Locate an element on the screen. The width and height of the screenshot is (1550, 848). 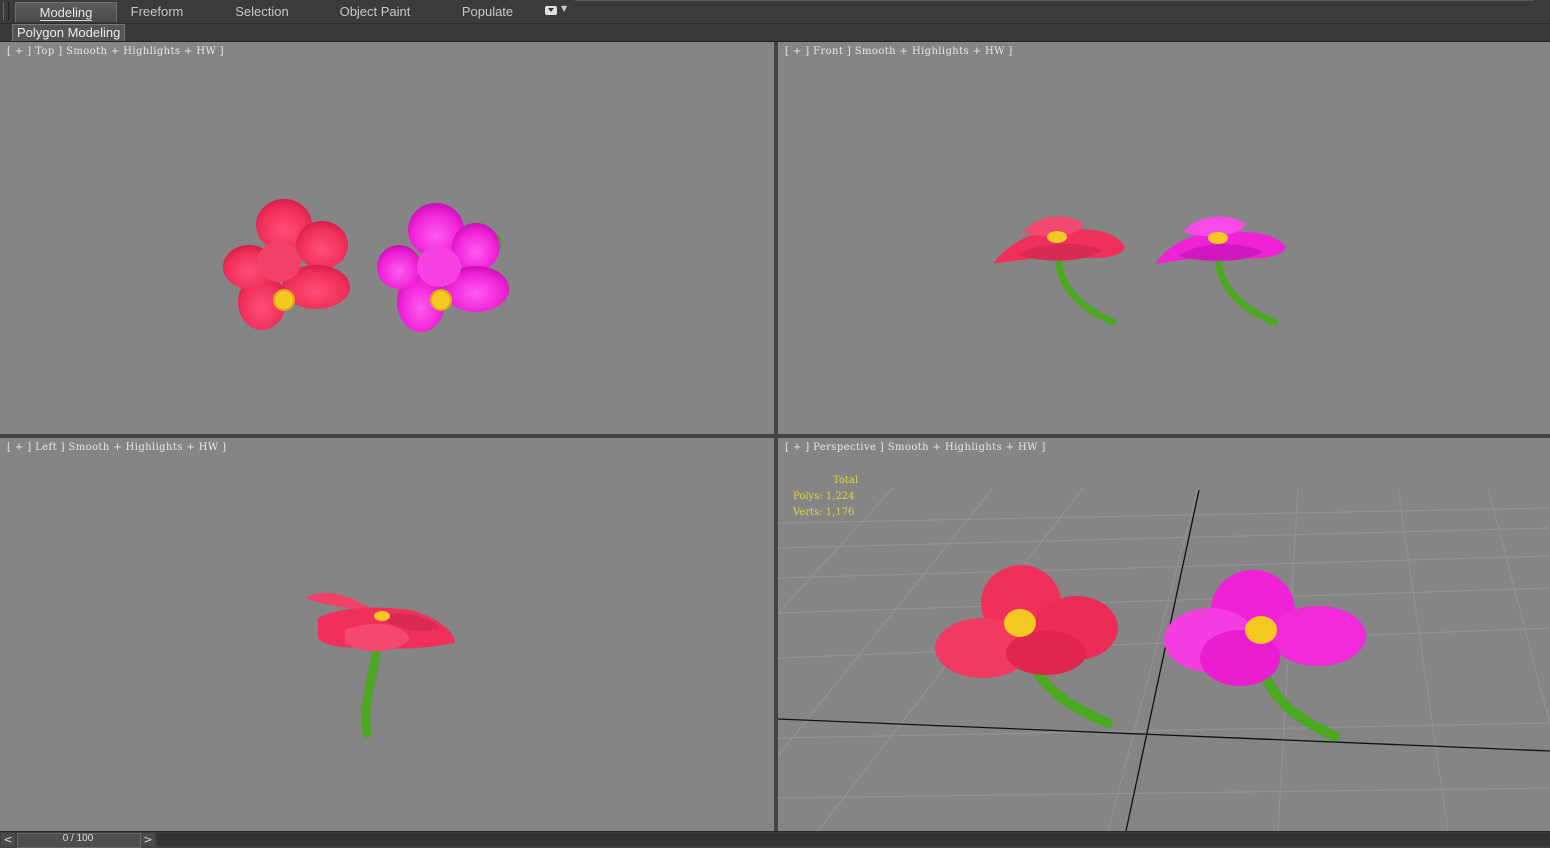
tab-modeling-label: Modeling is located at coordinates (66, 13).